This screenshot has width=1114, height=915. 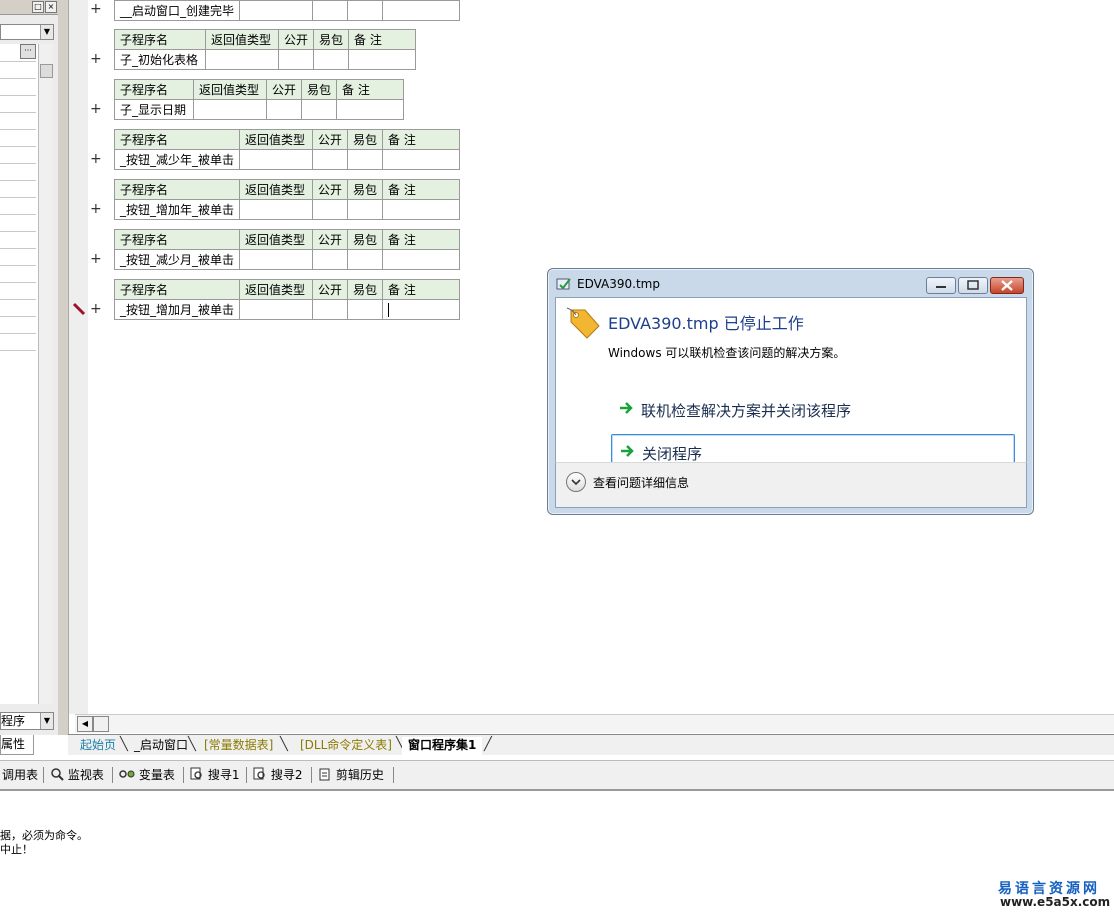 I want to click on procedure-table: 子程序名 返回值类型 公开 易包 备 注 _按钮_减少年_被单击, so click(x=287, y=149).